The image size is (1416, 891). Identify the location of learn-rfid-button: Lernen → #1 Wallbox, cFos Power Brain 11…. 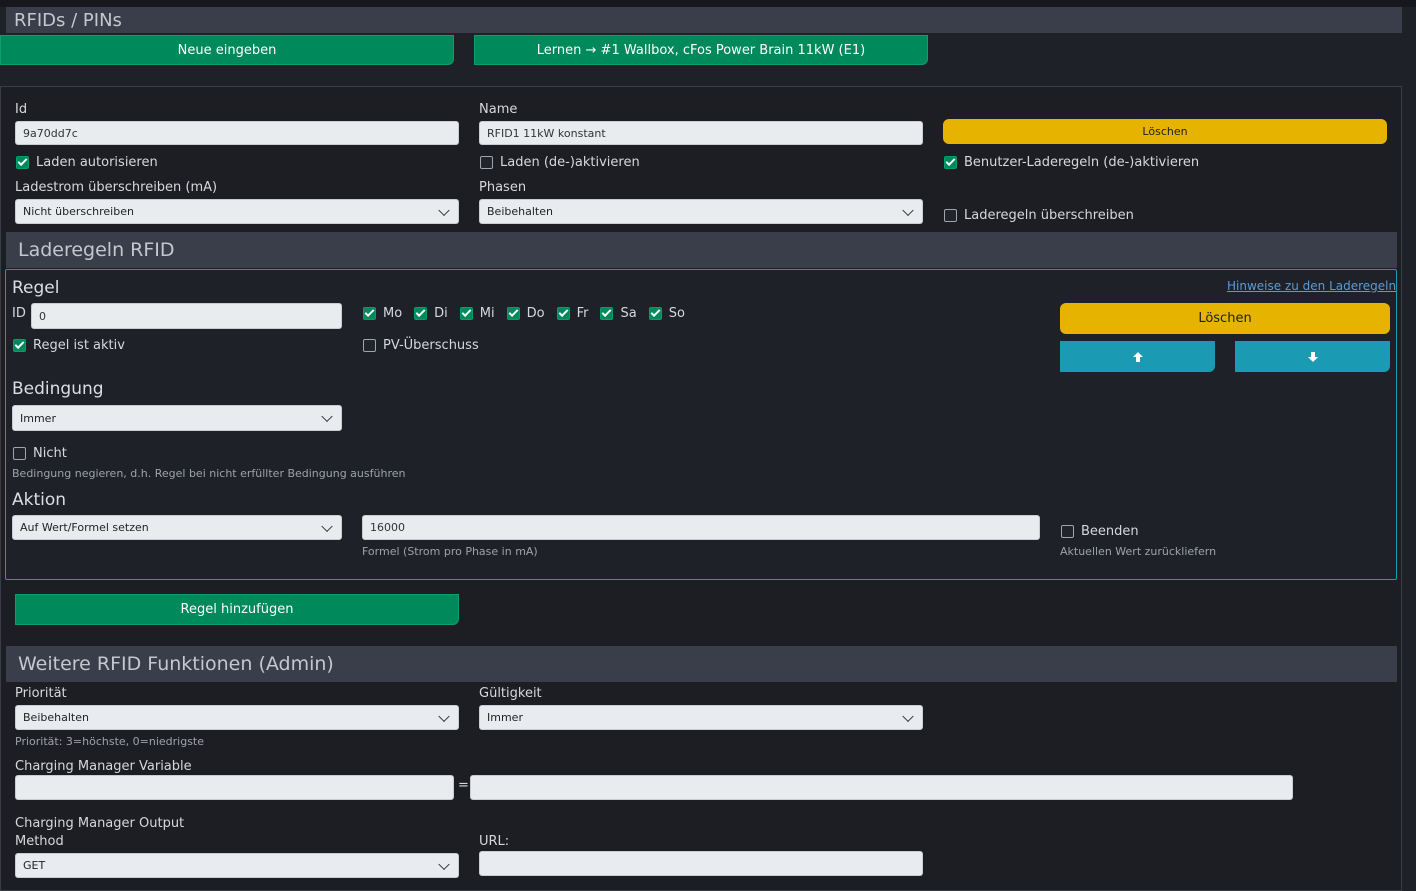
(701, 50).